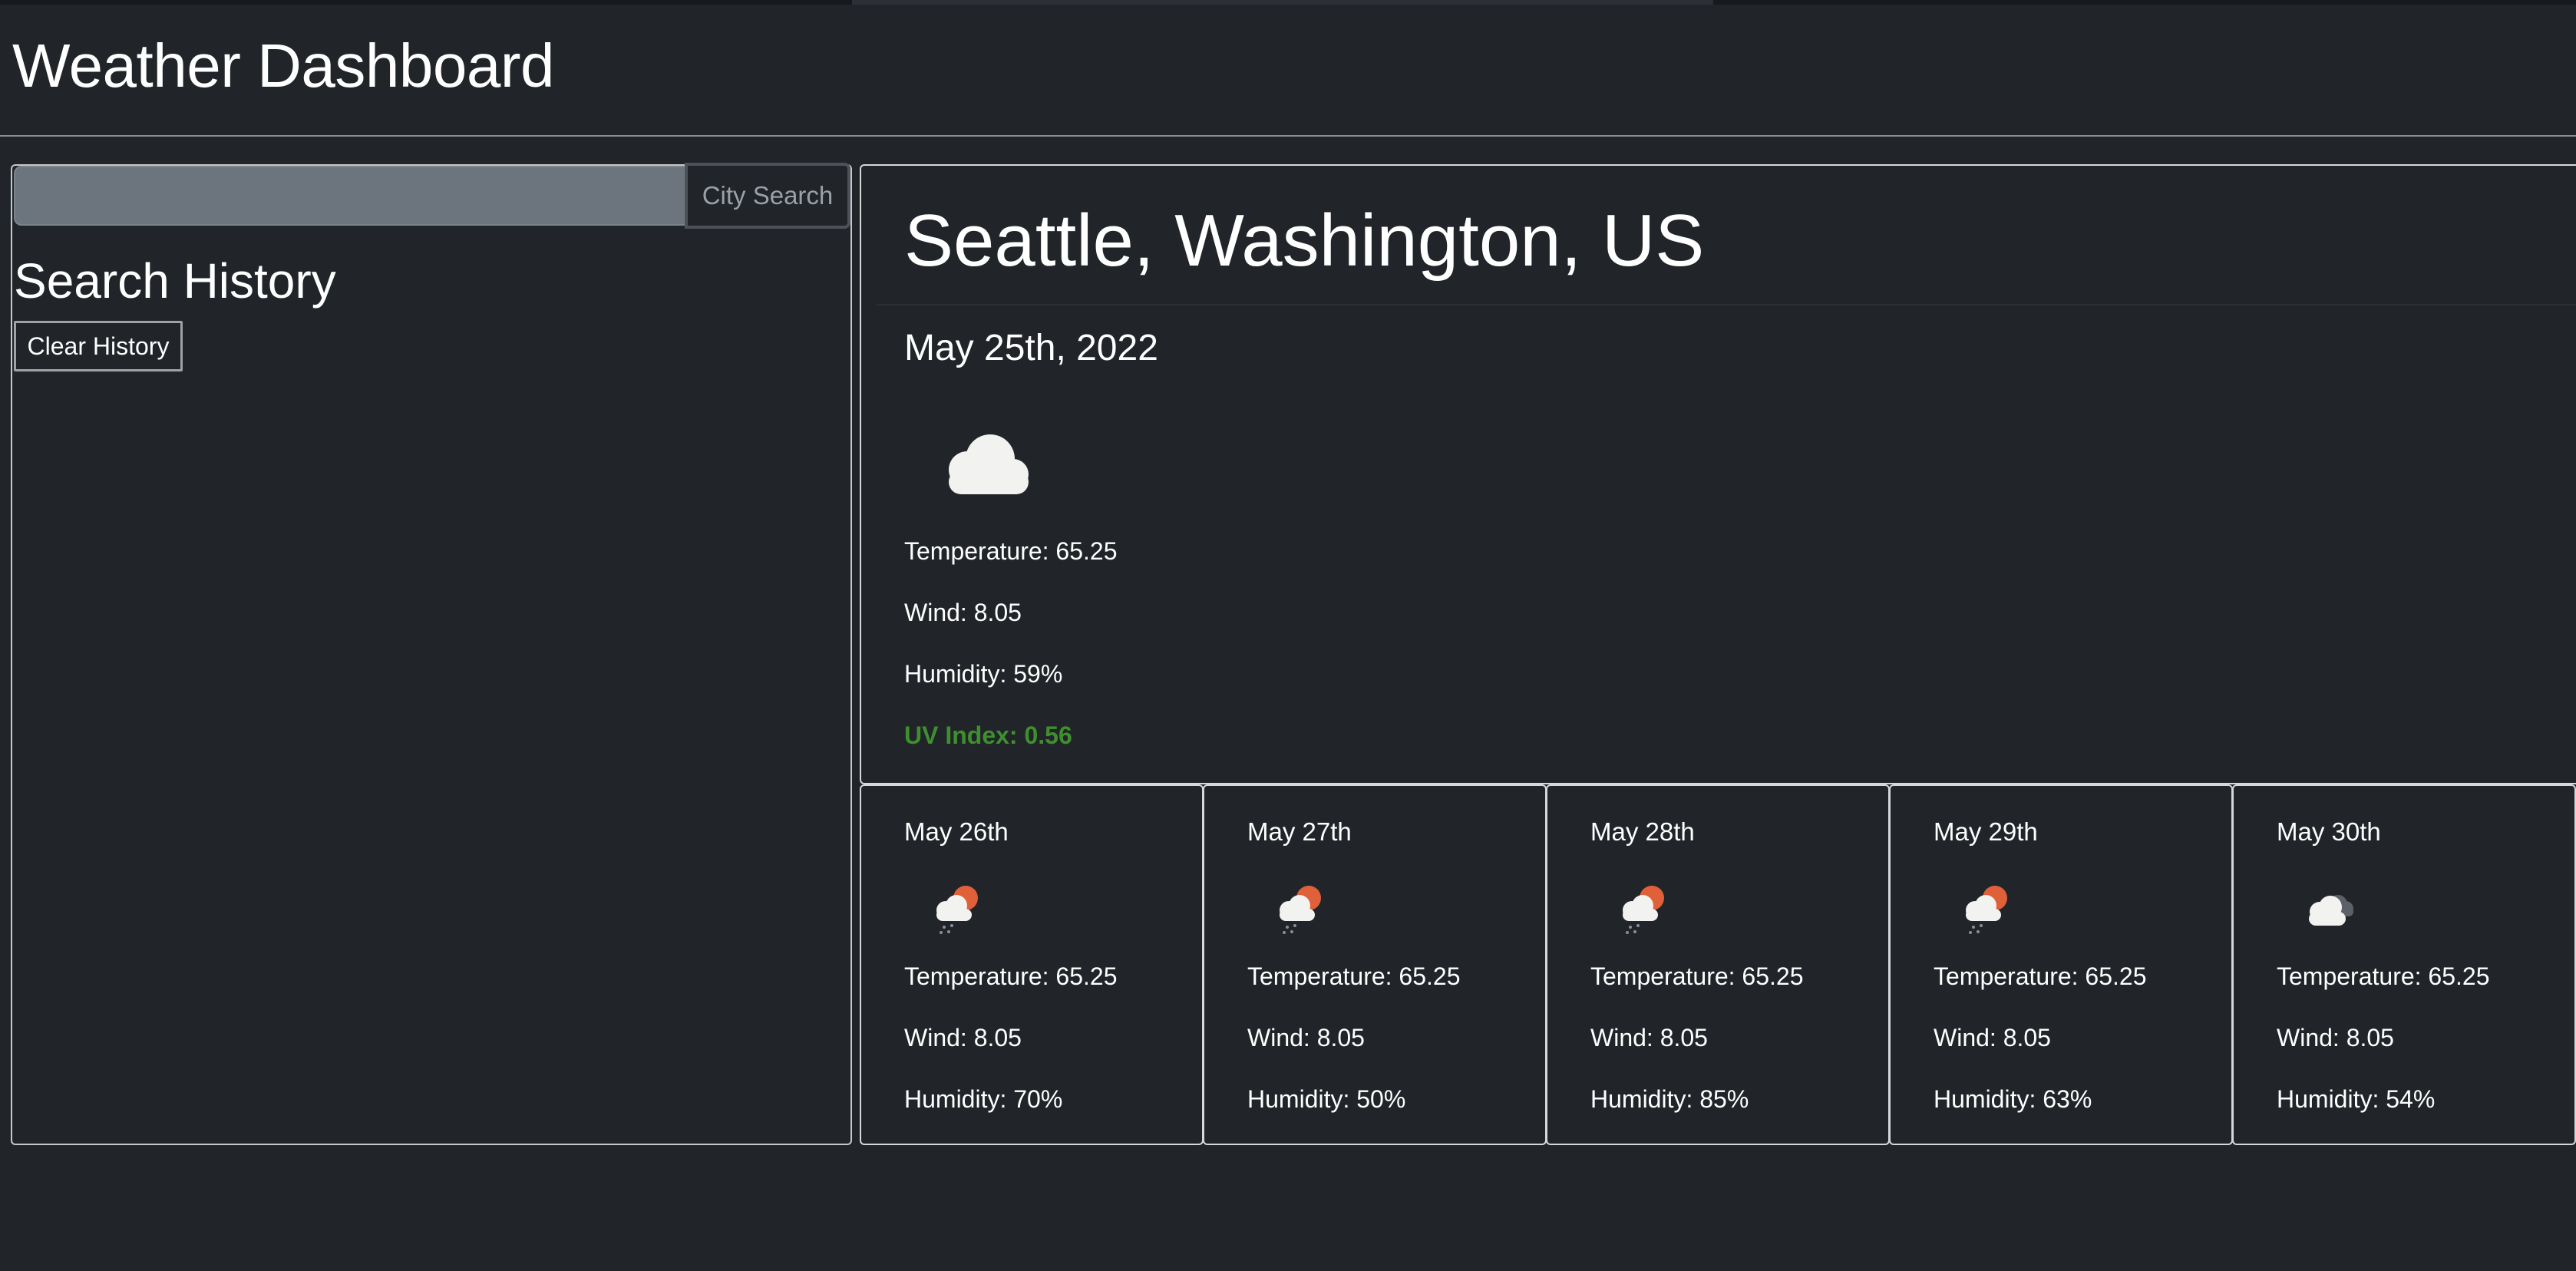 This screenshot has height=1271, width=2576. What do you see at coordinates (767, 196) in the screenshot?
I see `city-search-button: City Search` at bounding box center [767, 196].